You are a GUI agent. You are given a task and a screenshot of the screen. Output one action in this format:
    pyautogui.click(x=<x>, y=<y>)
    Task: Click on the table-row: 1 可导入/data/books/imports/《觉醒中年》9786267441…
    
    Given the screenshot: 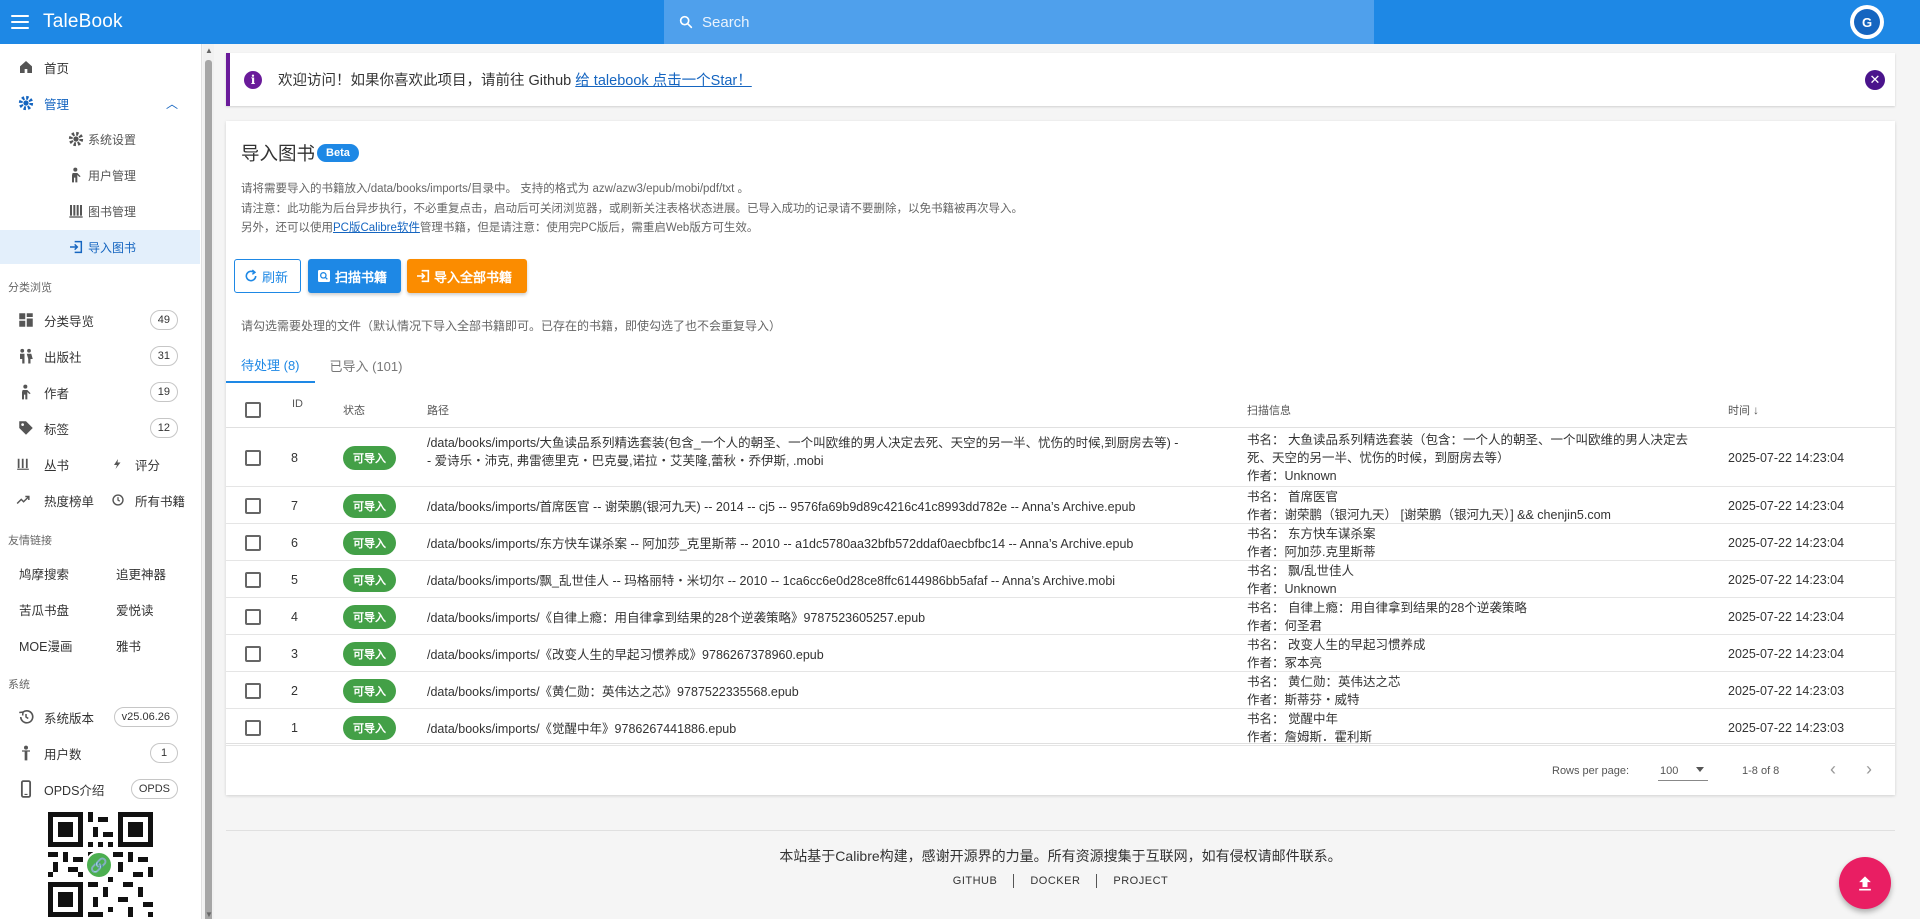 What is the action you would take?
    pyautogui.click(x=1060, y=727)
    